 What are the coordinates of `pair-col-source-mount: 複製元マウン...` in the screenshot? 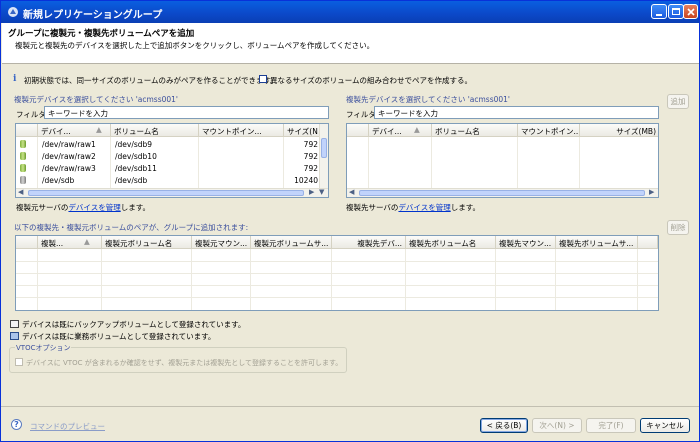 It's located at (221, 242).